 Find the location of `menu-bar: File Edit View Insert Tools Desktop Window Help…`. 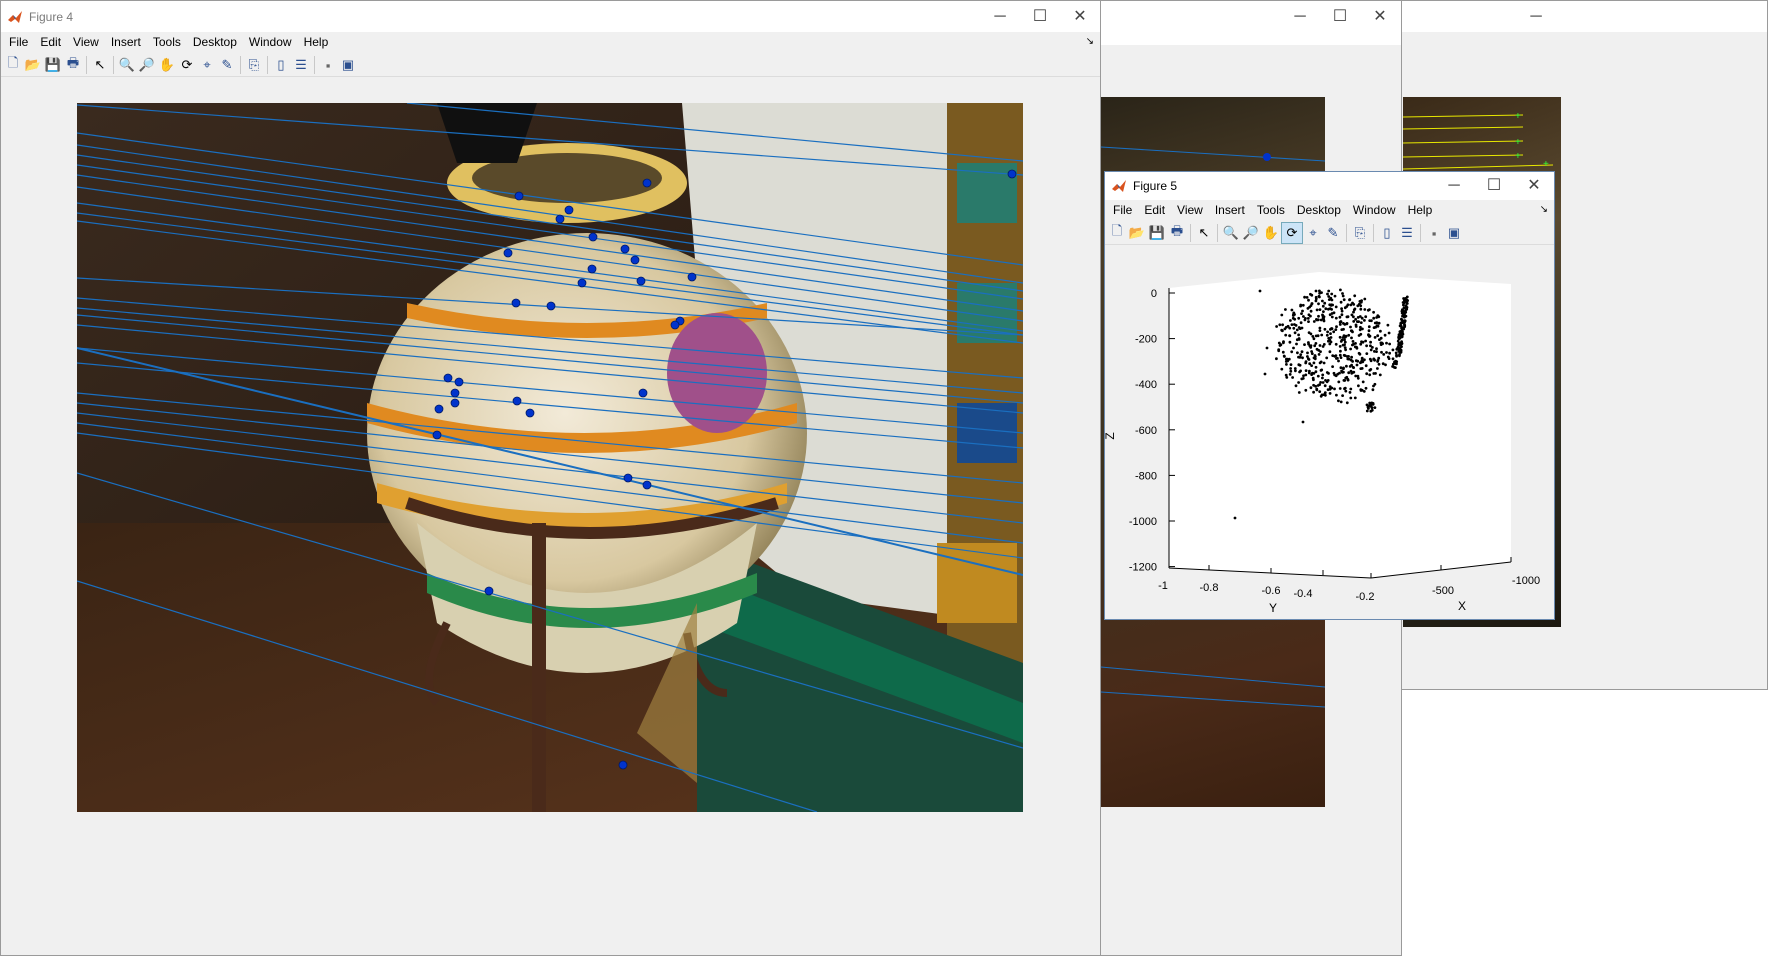

menu-bar: File Edit View Insert Tools Desktop Window Help… is located at coordinates (550, 43).